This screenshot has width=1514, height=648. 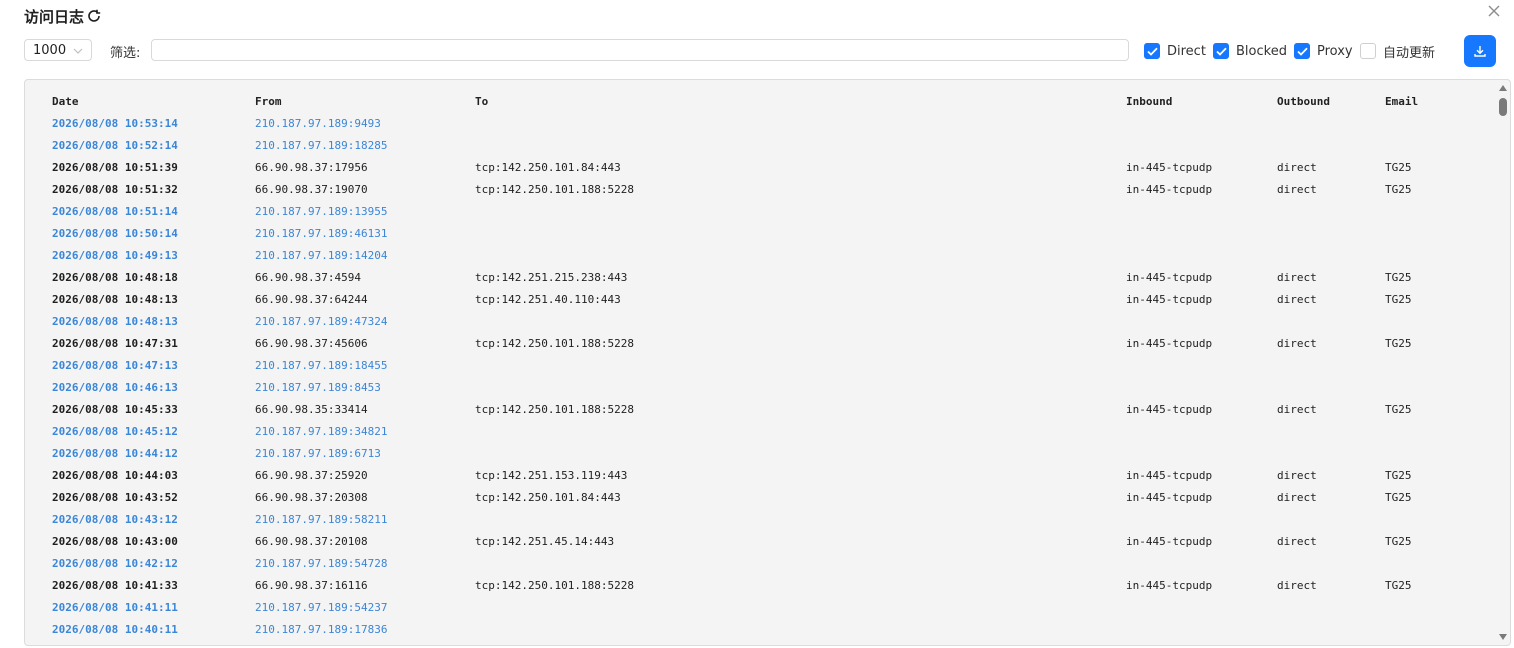 What do you see at coordinates (115, 431) in the screenshot?
I see `cell-date: 2026/08/08 10:45:12` at bounding box center [115, 431].